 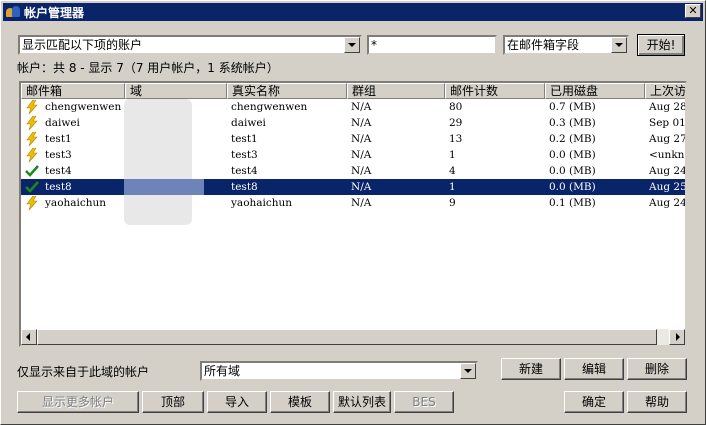 What do you see at coordinates (54, 12) in the screenshot?
I see `window-title: 帐户管理器` at bounding box center [54, 12].